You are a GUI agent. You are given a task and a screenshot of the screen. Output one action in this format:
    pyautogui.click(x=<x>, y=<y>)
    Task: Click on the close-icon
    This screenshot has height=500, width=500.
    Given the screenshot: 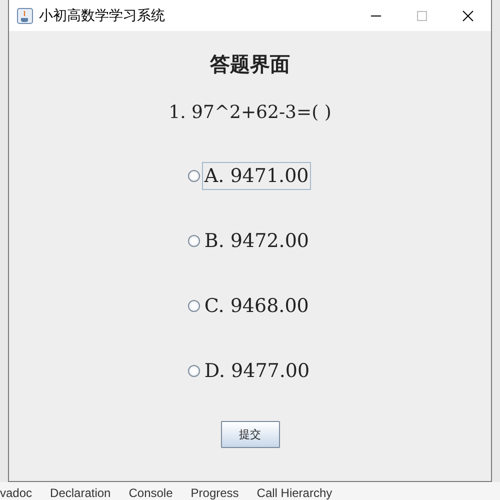 What is the action you would take?
    pyautogui.click(x=468, y=16)
    